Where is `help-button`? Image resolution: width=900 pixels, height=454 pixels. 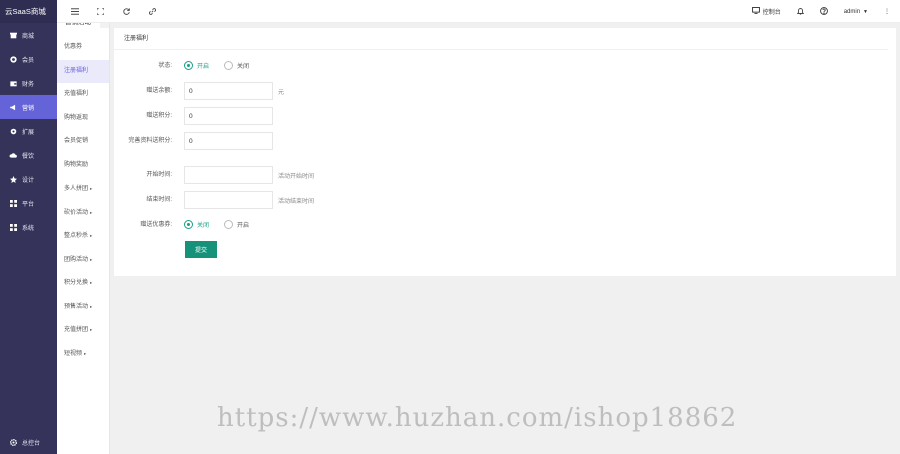 help-button is located at coordinates (823, 11).